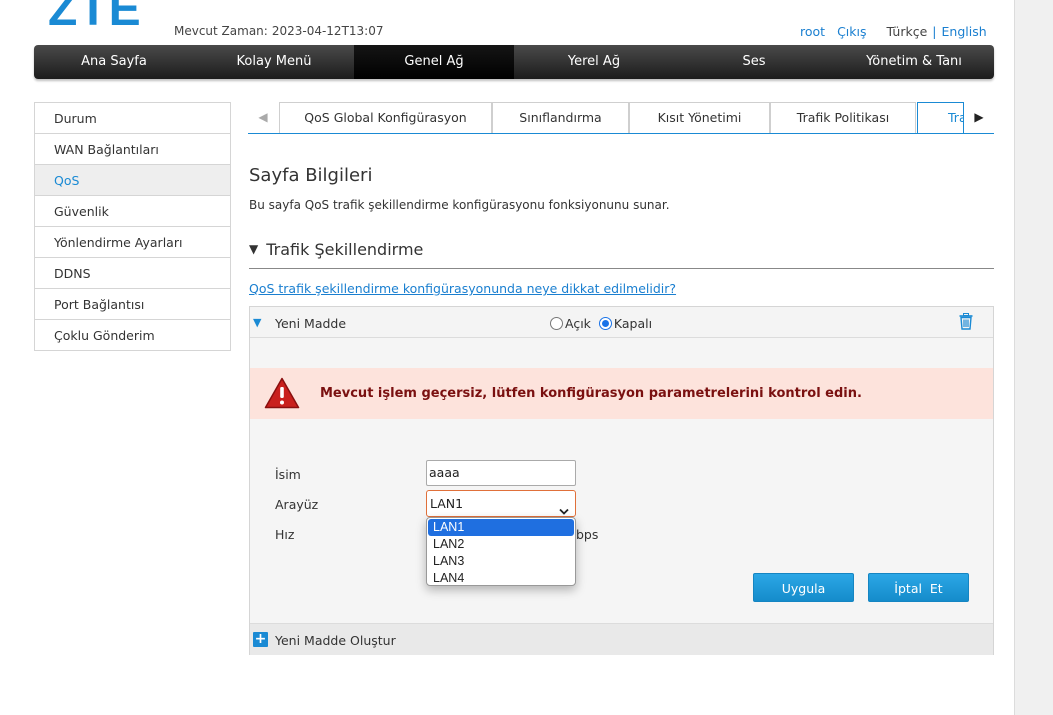 This screenshot has height=715, width=1053. I want to click on nav-easy-menu: Kolay Menü, so click(274, 62).